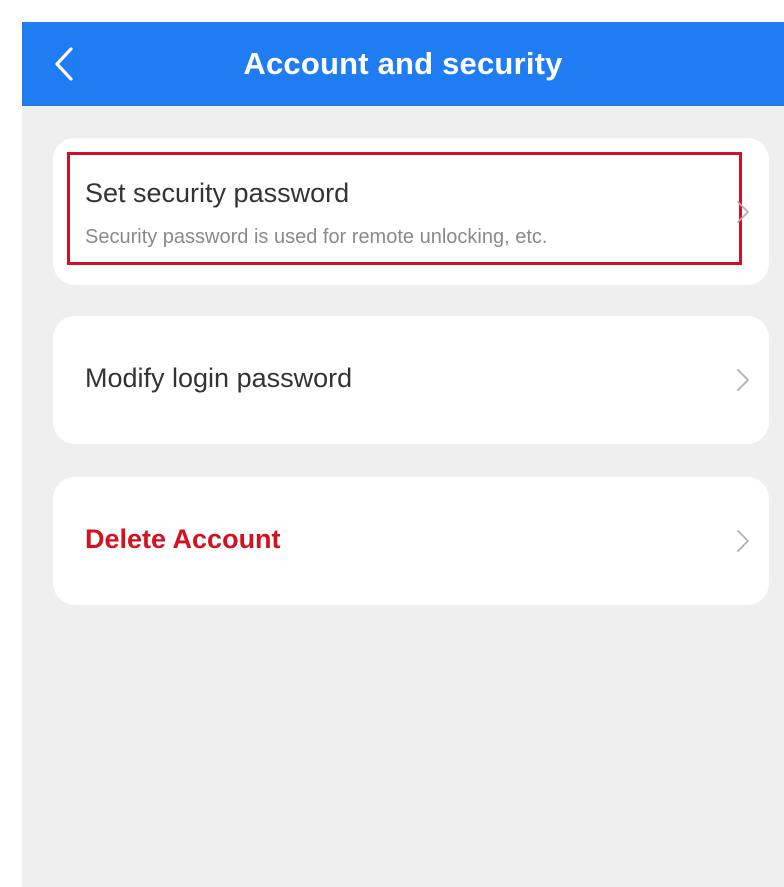  Describe the element at coordinates (217, 193) in the screenshot. I see `set-security-password-label: Set security password` at that location.